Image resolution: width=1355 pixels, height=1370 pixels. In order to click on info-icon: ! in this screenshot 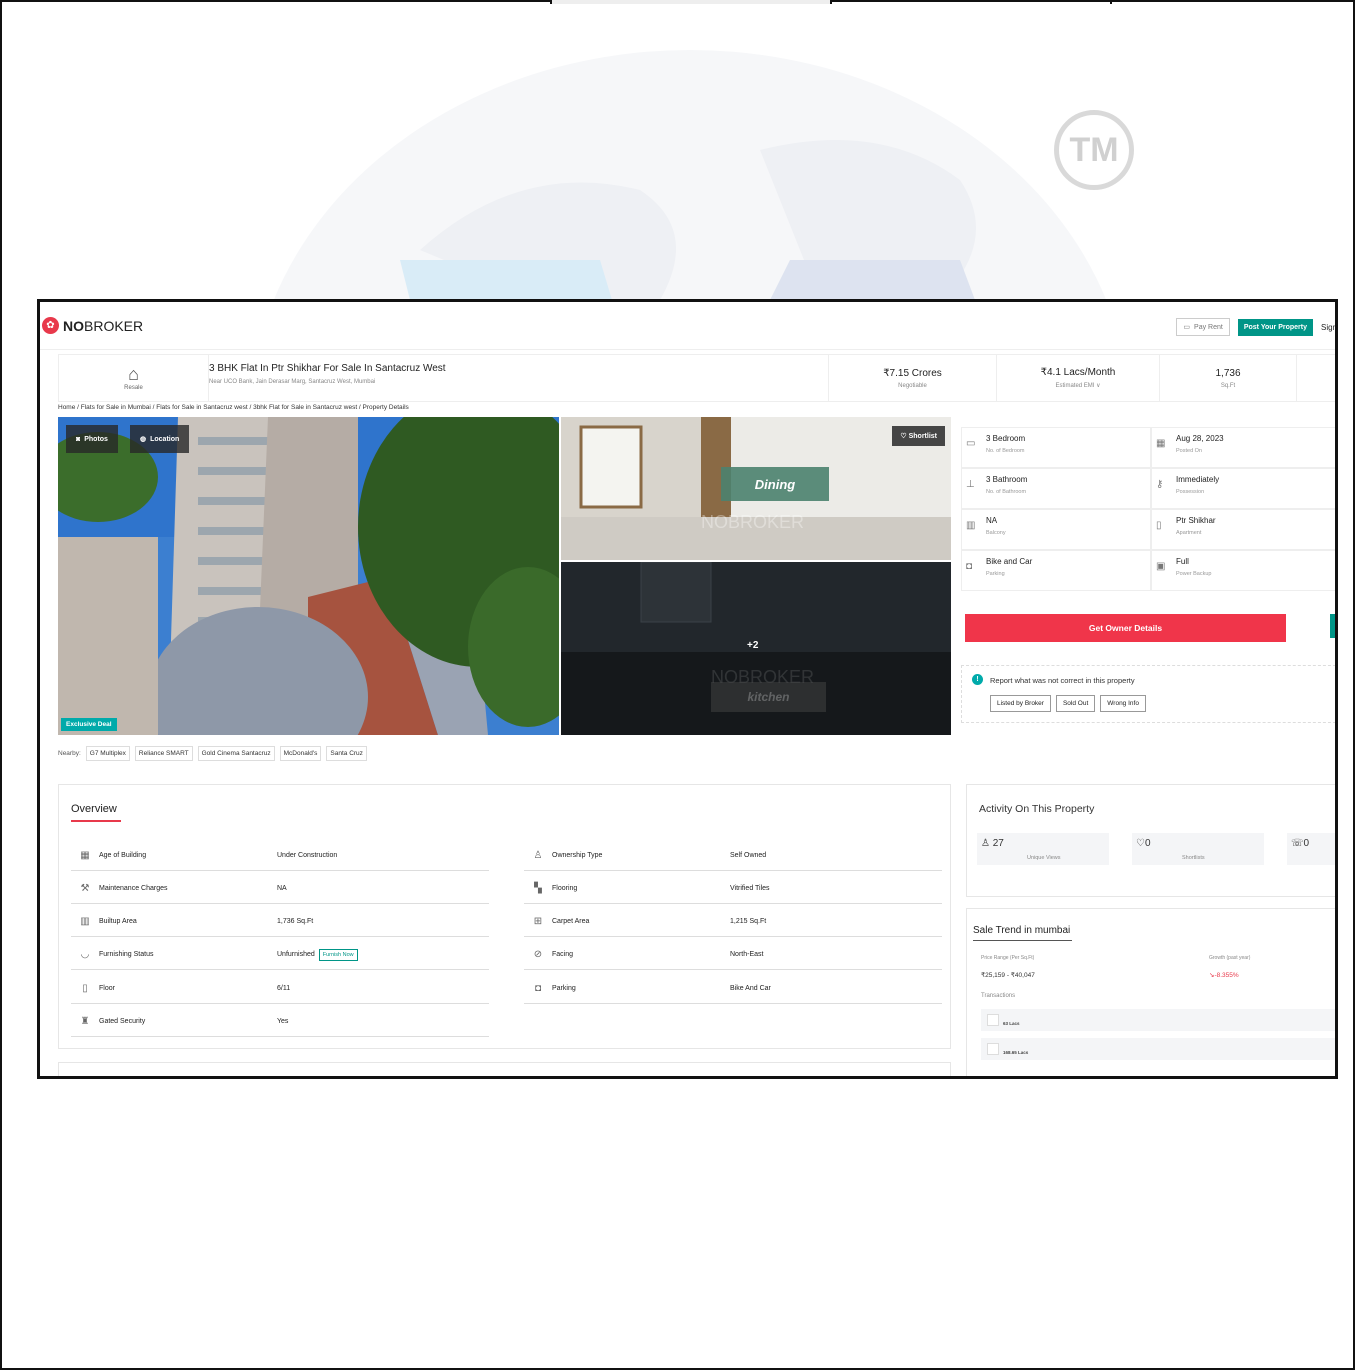, I will do `click(977, 679)`.